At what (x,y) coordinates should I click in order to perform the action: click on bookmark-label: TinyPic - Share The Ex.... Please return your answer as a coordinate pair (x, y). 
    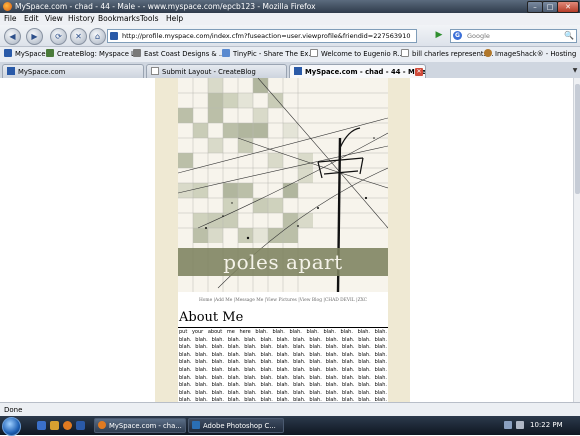
    Looking at the image, I should click on (274, 54).